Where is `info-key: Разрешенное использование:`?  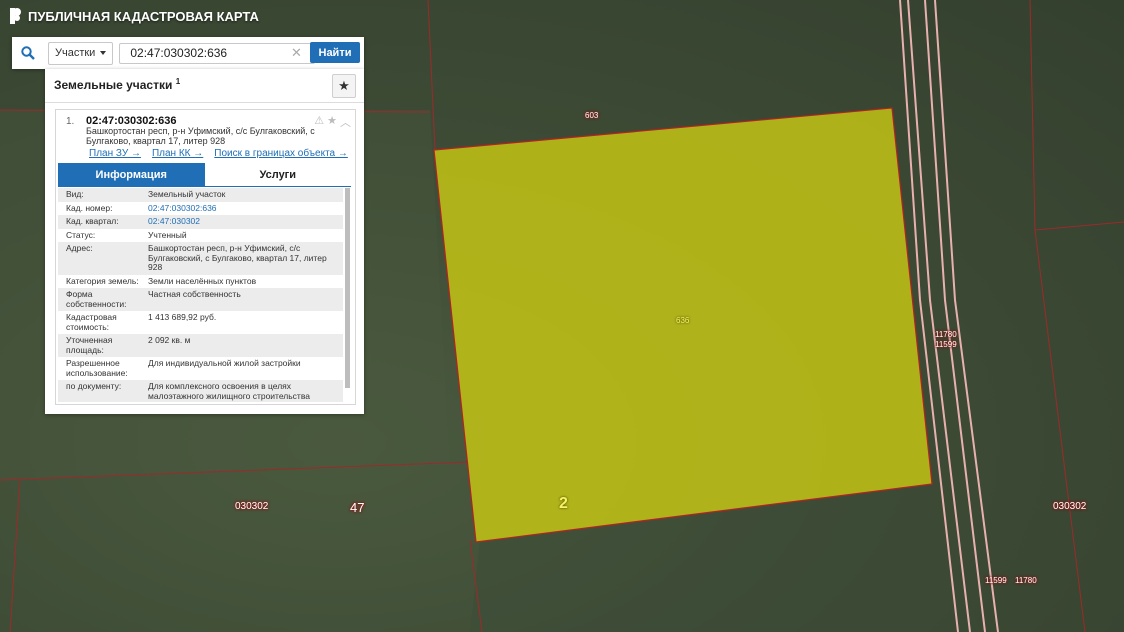
info-key: Разрешенное использование: is located at coordinates (97, 368).